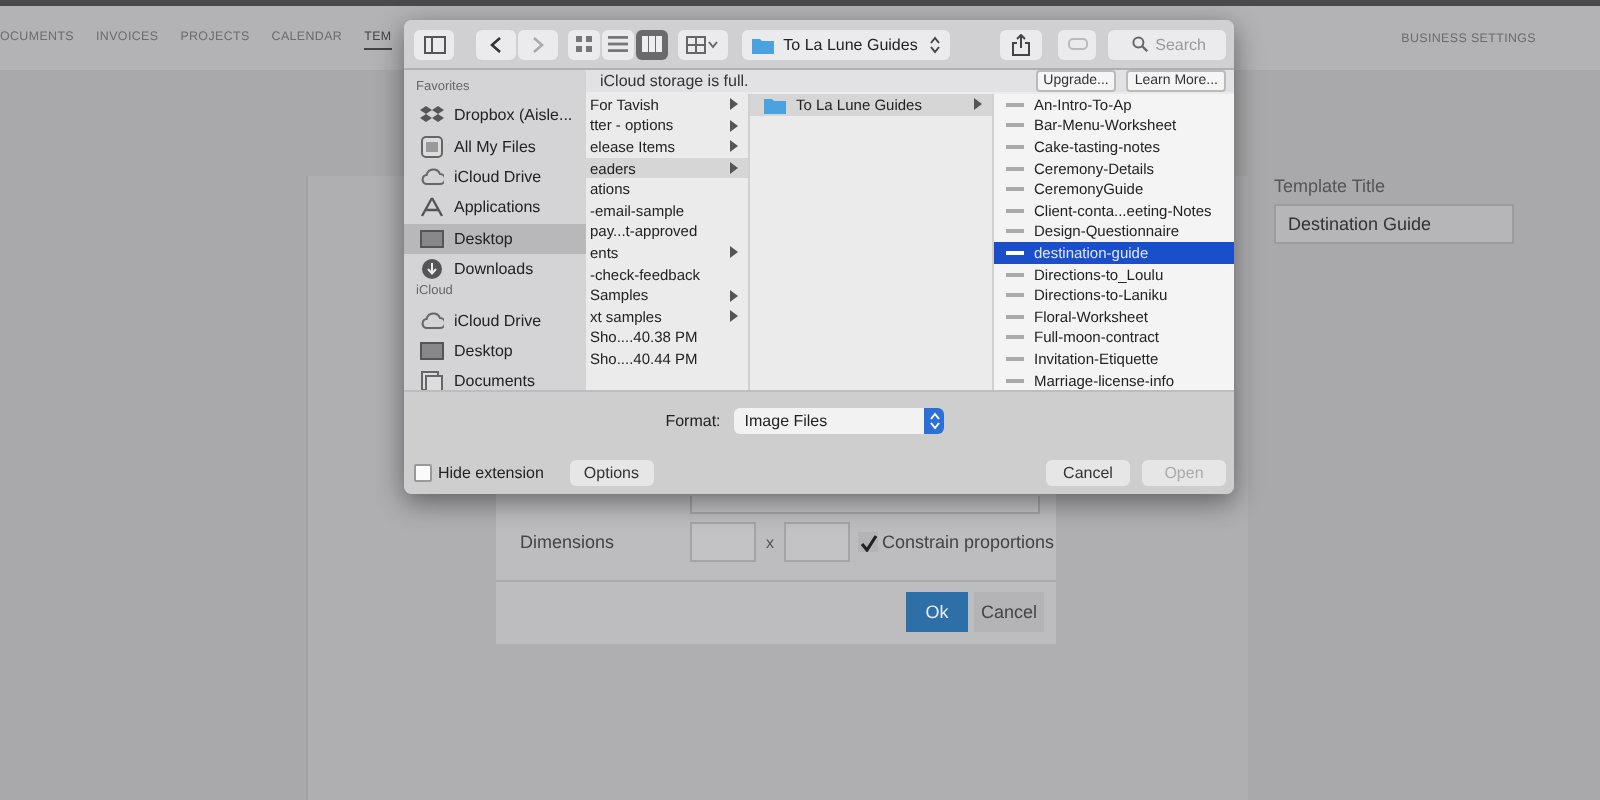  I want to click on width-field, so click(723, 542).